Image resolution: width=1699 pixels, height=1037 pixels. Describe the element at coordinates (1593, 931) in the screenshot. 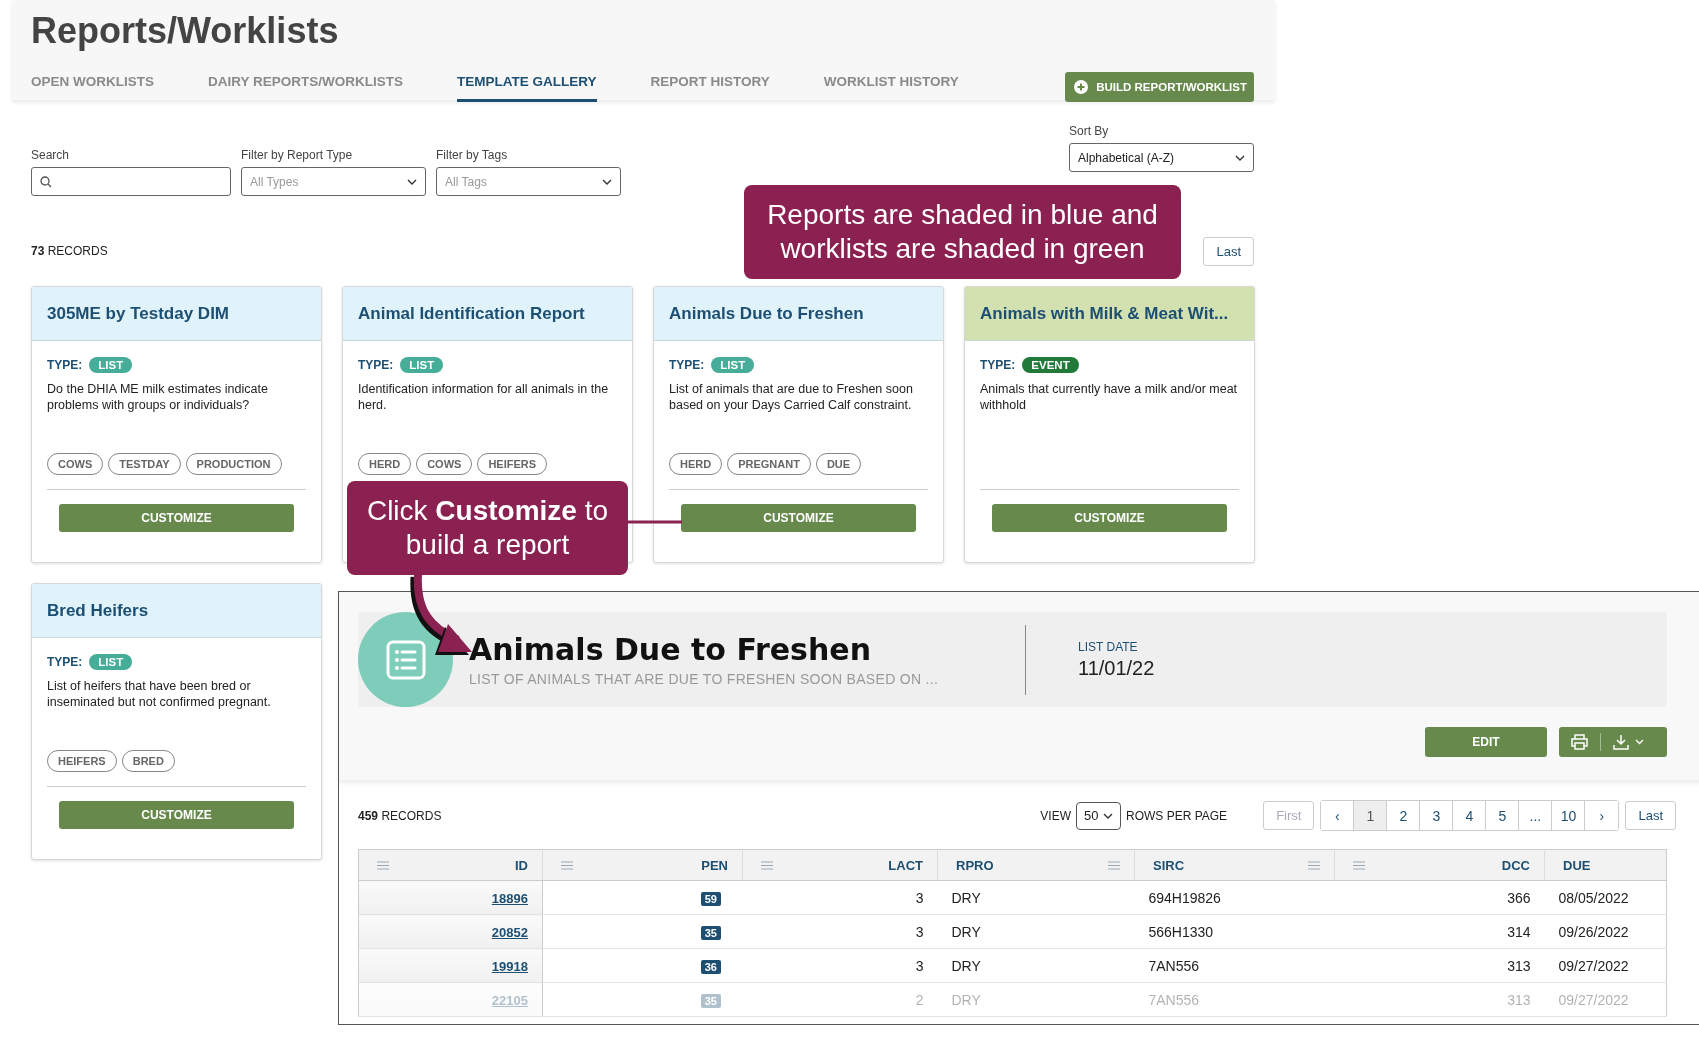

I see `table-cell: 09/26/2022` at that location.